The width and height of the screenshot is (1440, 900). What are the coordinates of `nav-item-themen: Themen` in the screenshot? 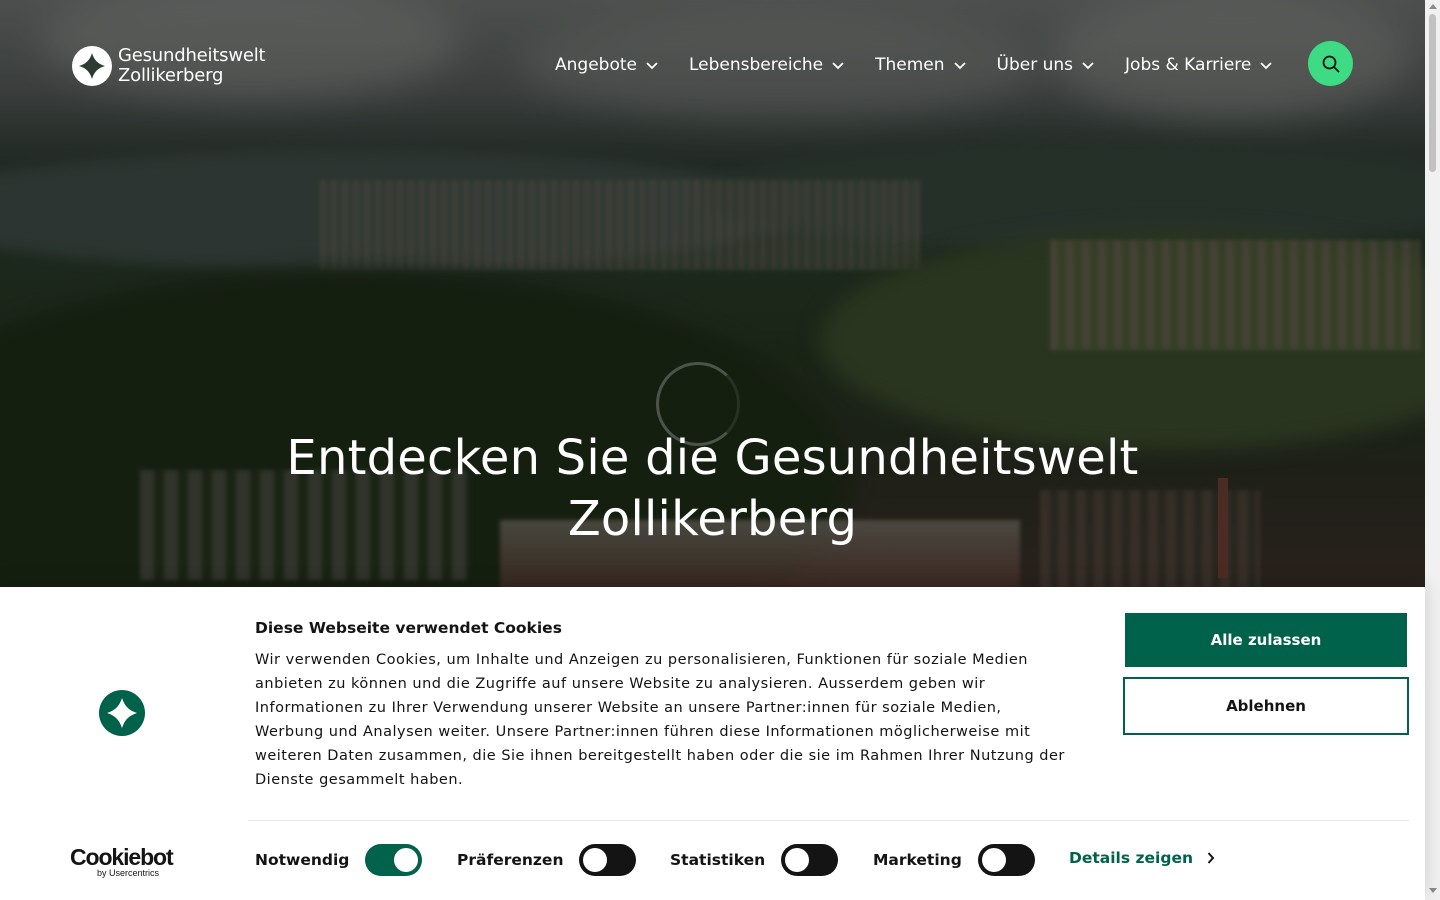 It's located at (920, 65).